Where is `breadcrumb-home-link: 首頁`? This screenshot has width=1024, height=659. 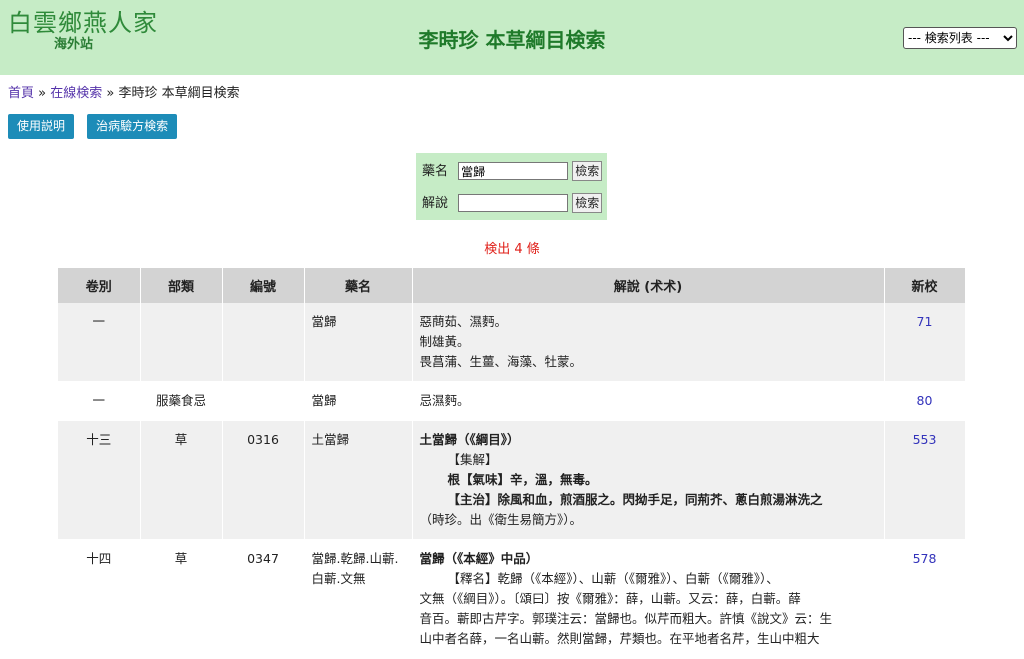
breadcrumb-home-link: 首頁 is located at coordinates (21, 93).